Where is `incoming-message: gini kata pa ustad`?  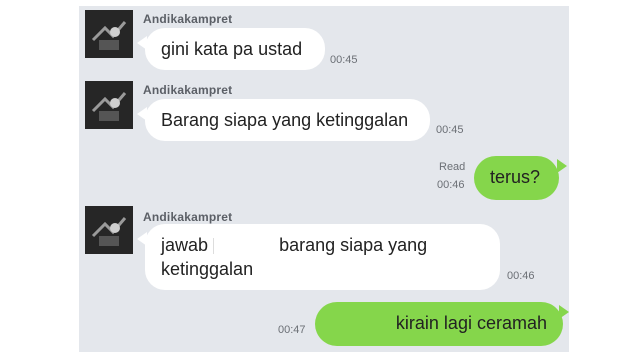 incoming-message: gini kata pa ustad is located at coordinates (235, 49).